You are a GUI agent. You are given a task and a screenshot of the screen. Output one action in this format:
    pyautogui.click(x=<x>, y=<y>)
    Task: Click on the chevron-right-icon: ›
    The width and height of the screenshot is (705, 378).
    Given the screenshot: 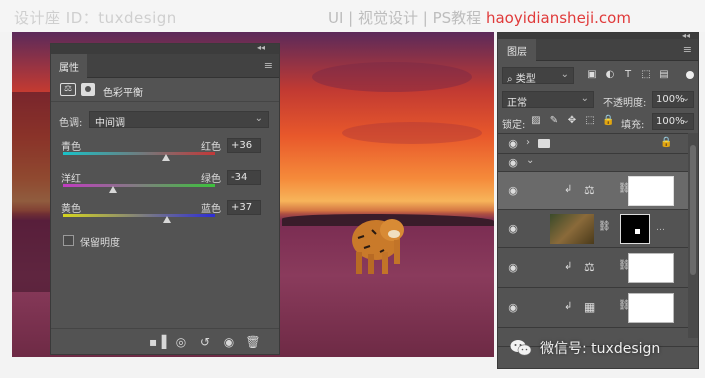 What is the action you would take?
    pyautogui.click(x=528, y=142)
    